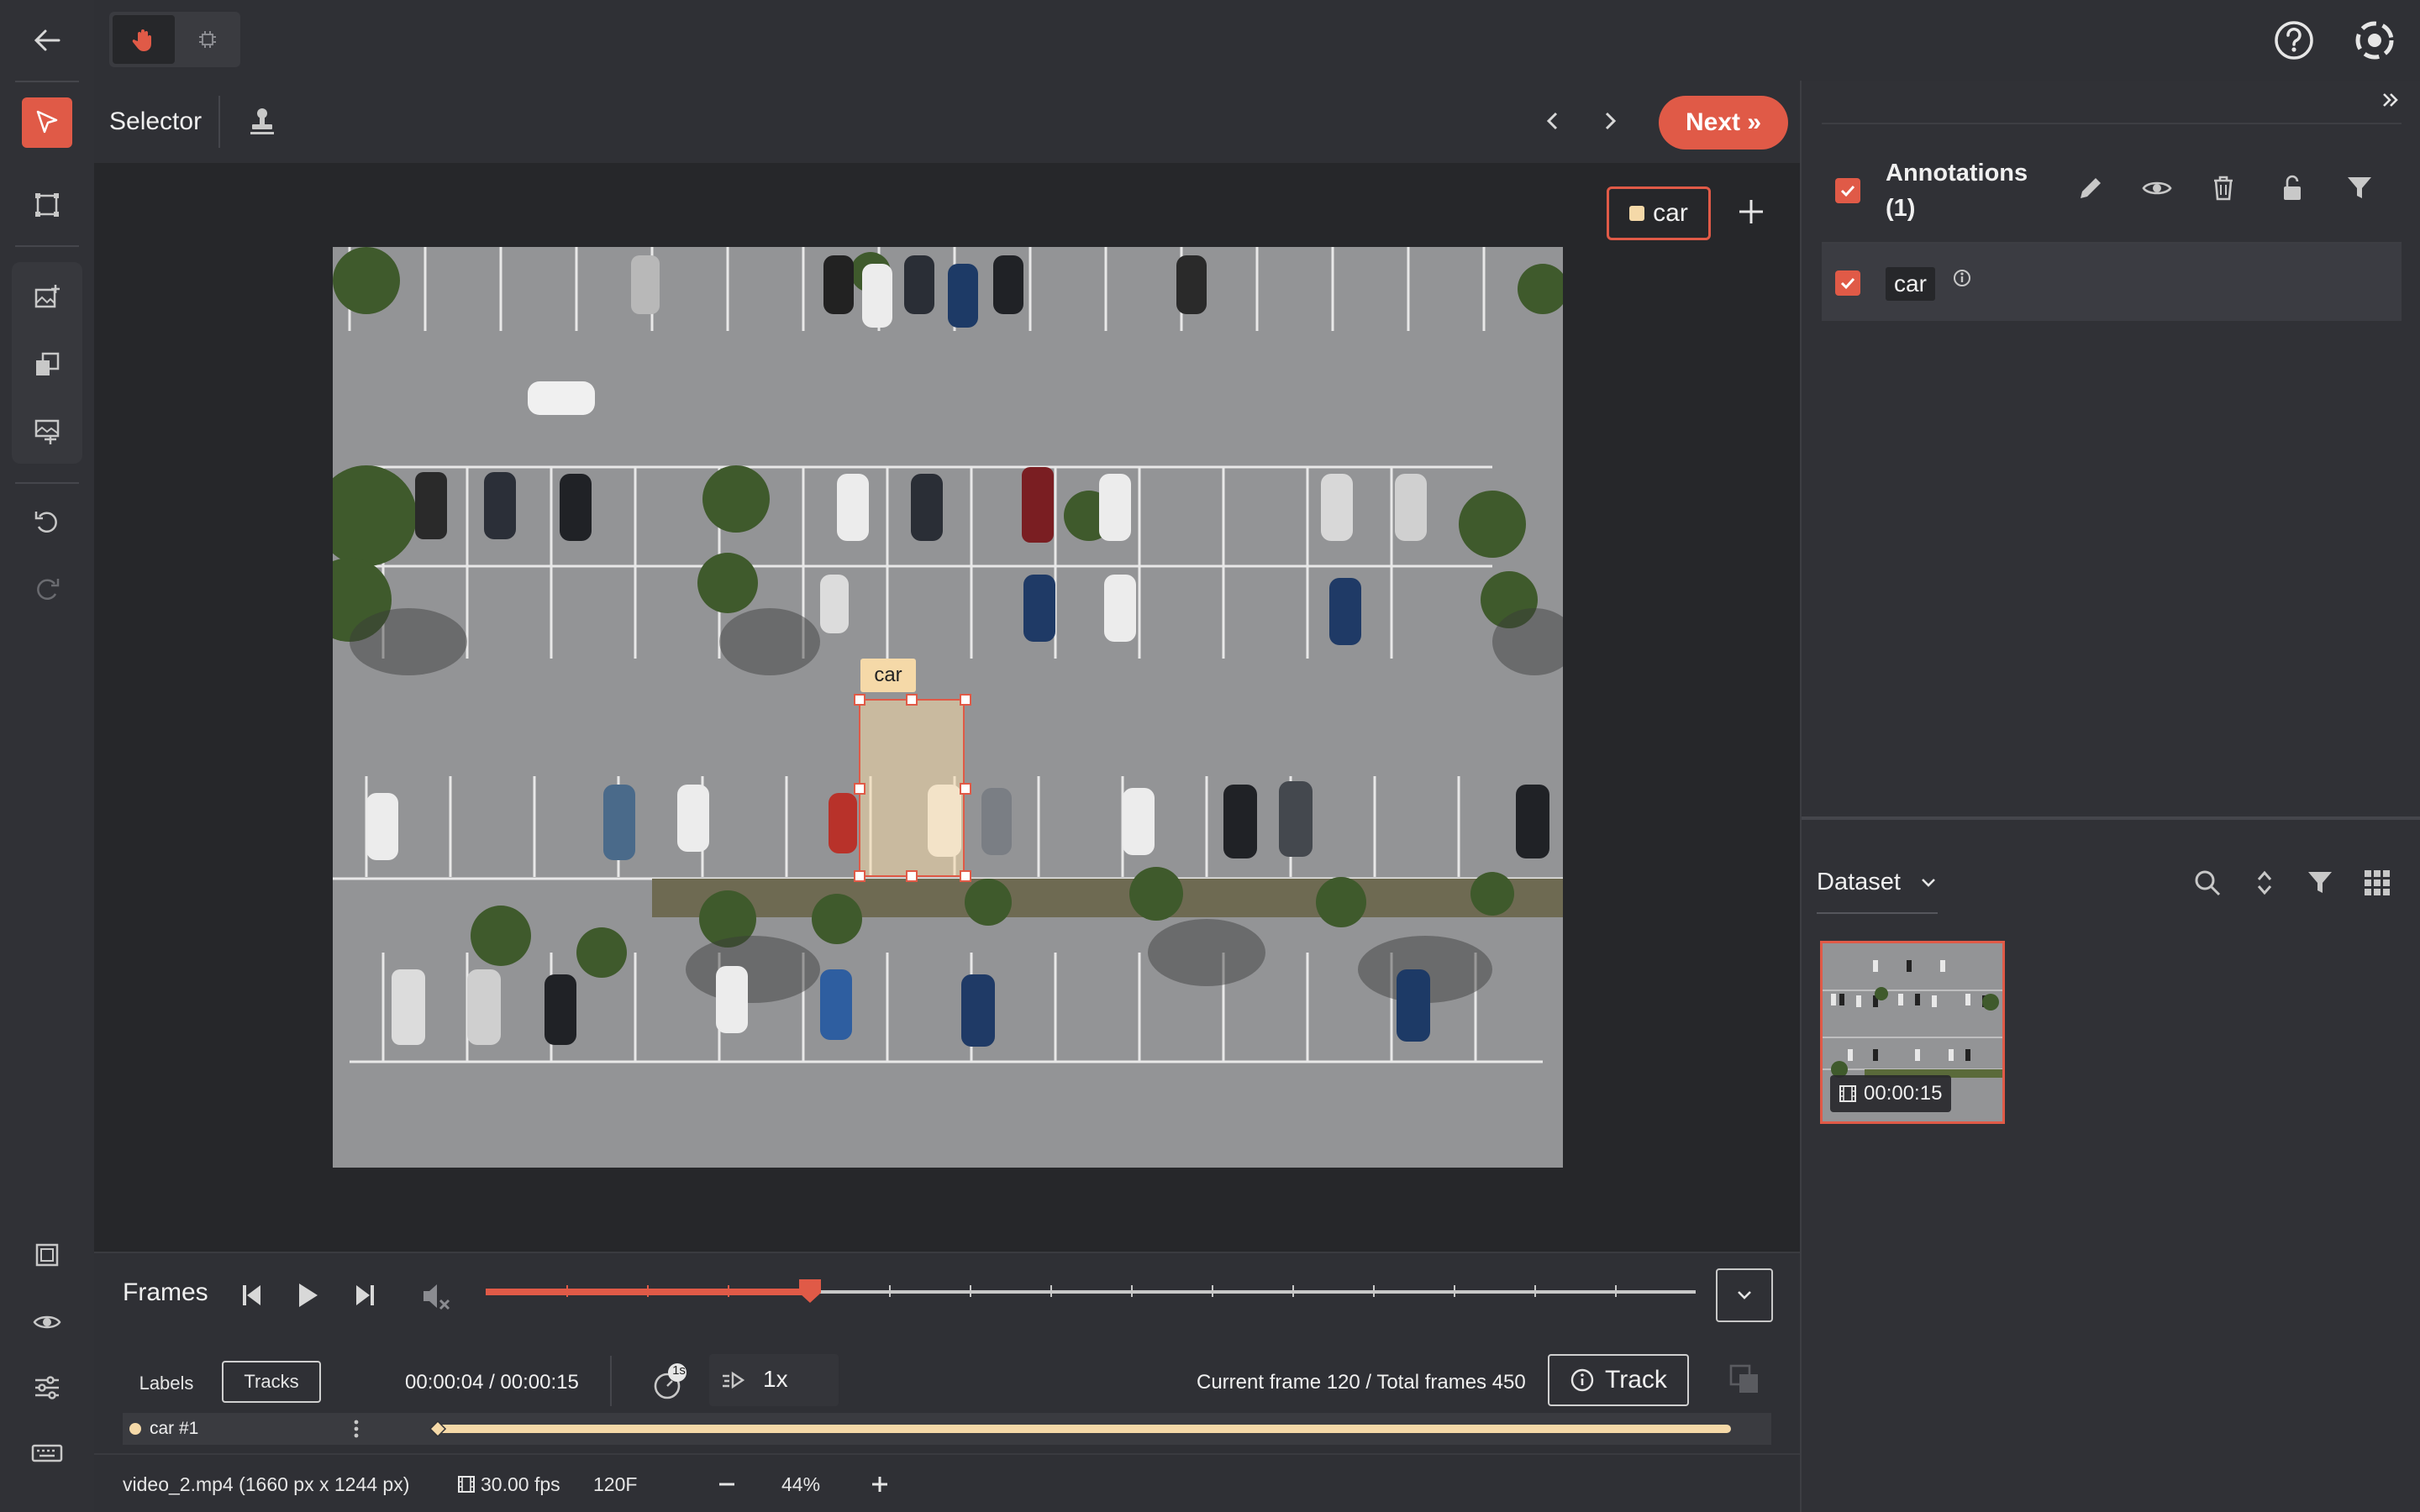 The height and width of the screenshot is (1512, 2420). Describe the element at coordinates (47, 205) in the screenshot. I see `bounding-box-tool-icon` at that location.